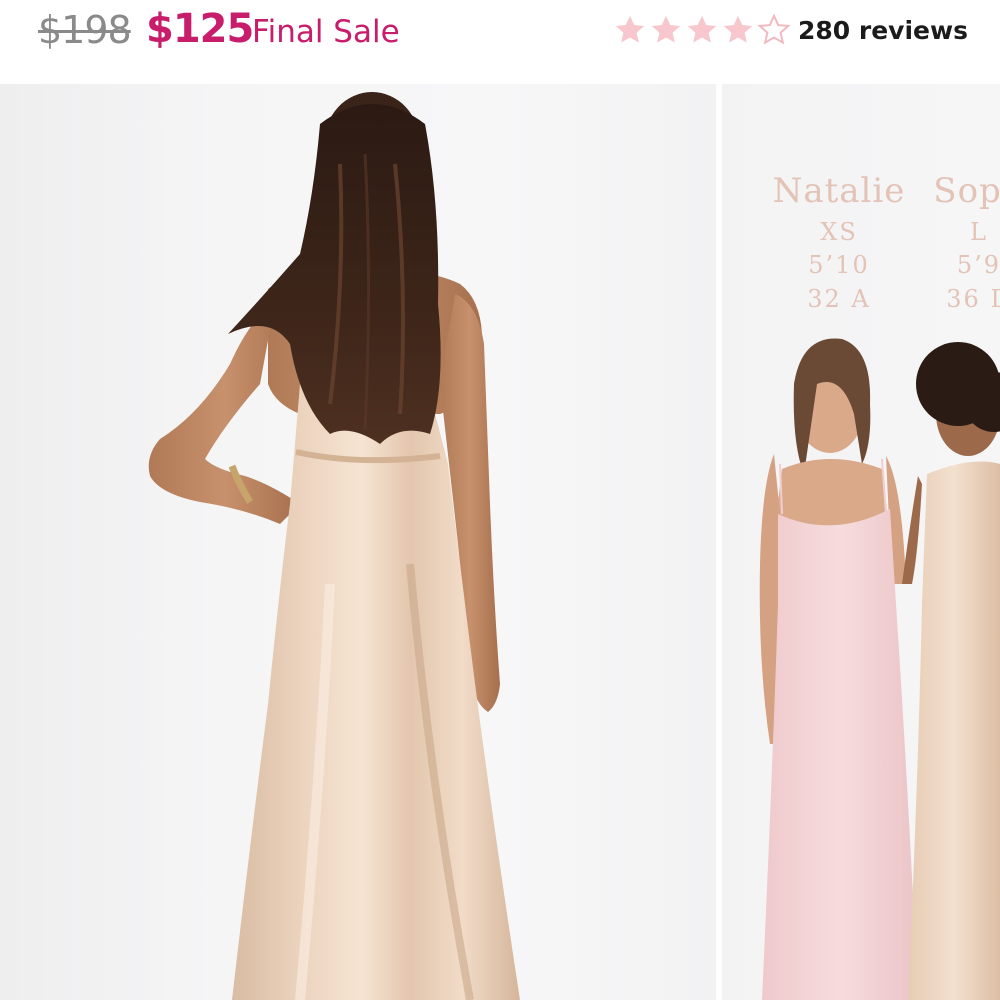  What do you see at coordinates (839, 231) in the screenshot?
I see `model-size: XS` at bounding box center [839, 231].